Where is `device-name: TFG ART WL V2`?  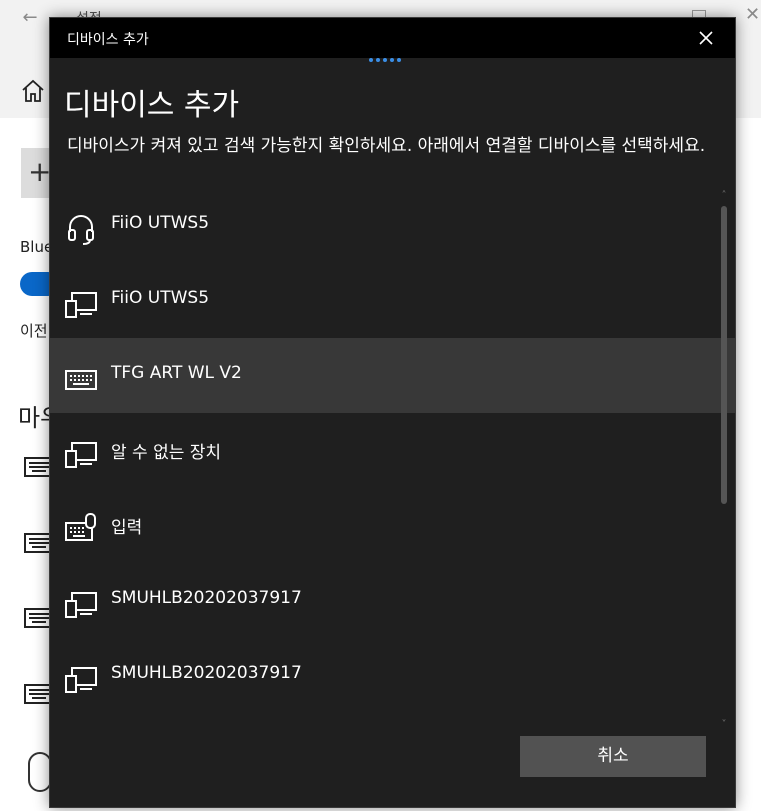
device-name: TFG ART WL V2 is located at coordinates (176, 373).